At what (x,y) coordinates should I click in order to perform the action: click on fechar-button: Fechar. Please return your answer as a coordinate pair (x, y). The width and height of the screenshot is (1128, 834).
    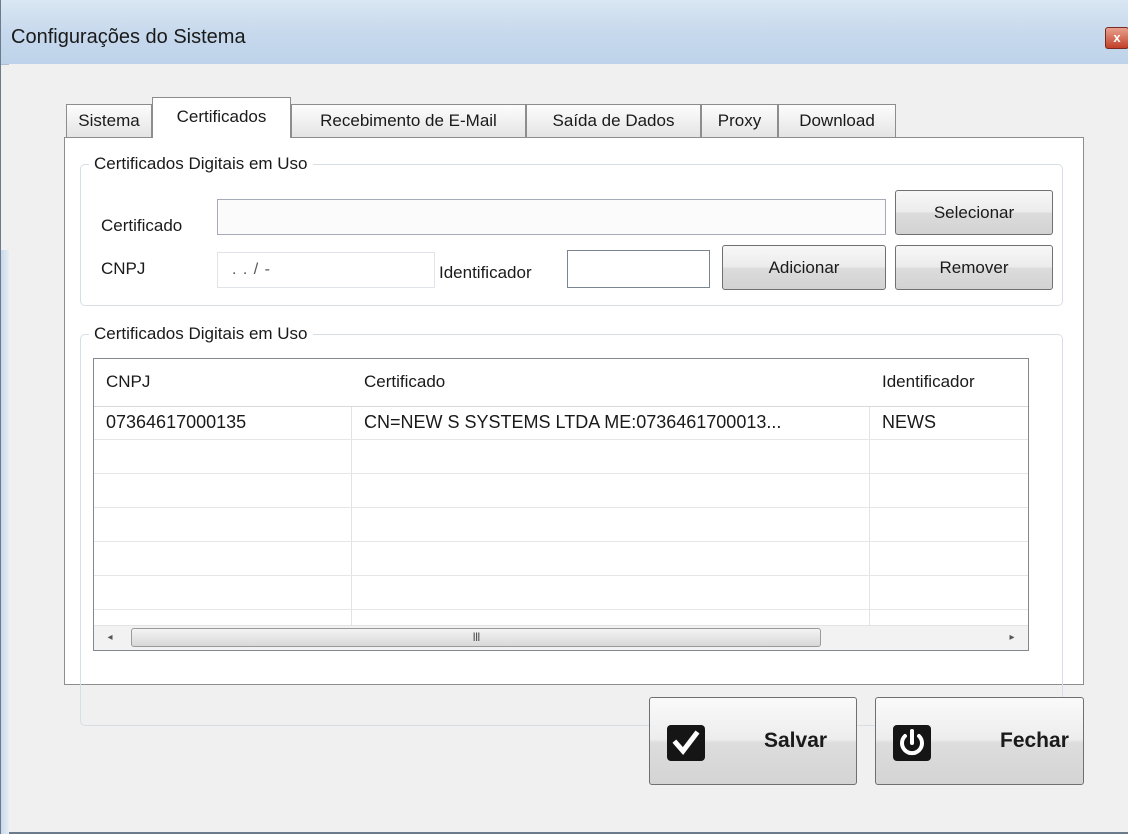
    Looking at the image, I should click on (979, 741).